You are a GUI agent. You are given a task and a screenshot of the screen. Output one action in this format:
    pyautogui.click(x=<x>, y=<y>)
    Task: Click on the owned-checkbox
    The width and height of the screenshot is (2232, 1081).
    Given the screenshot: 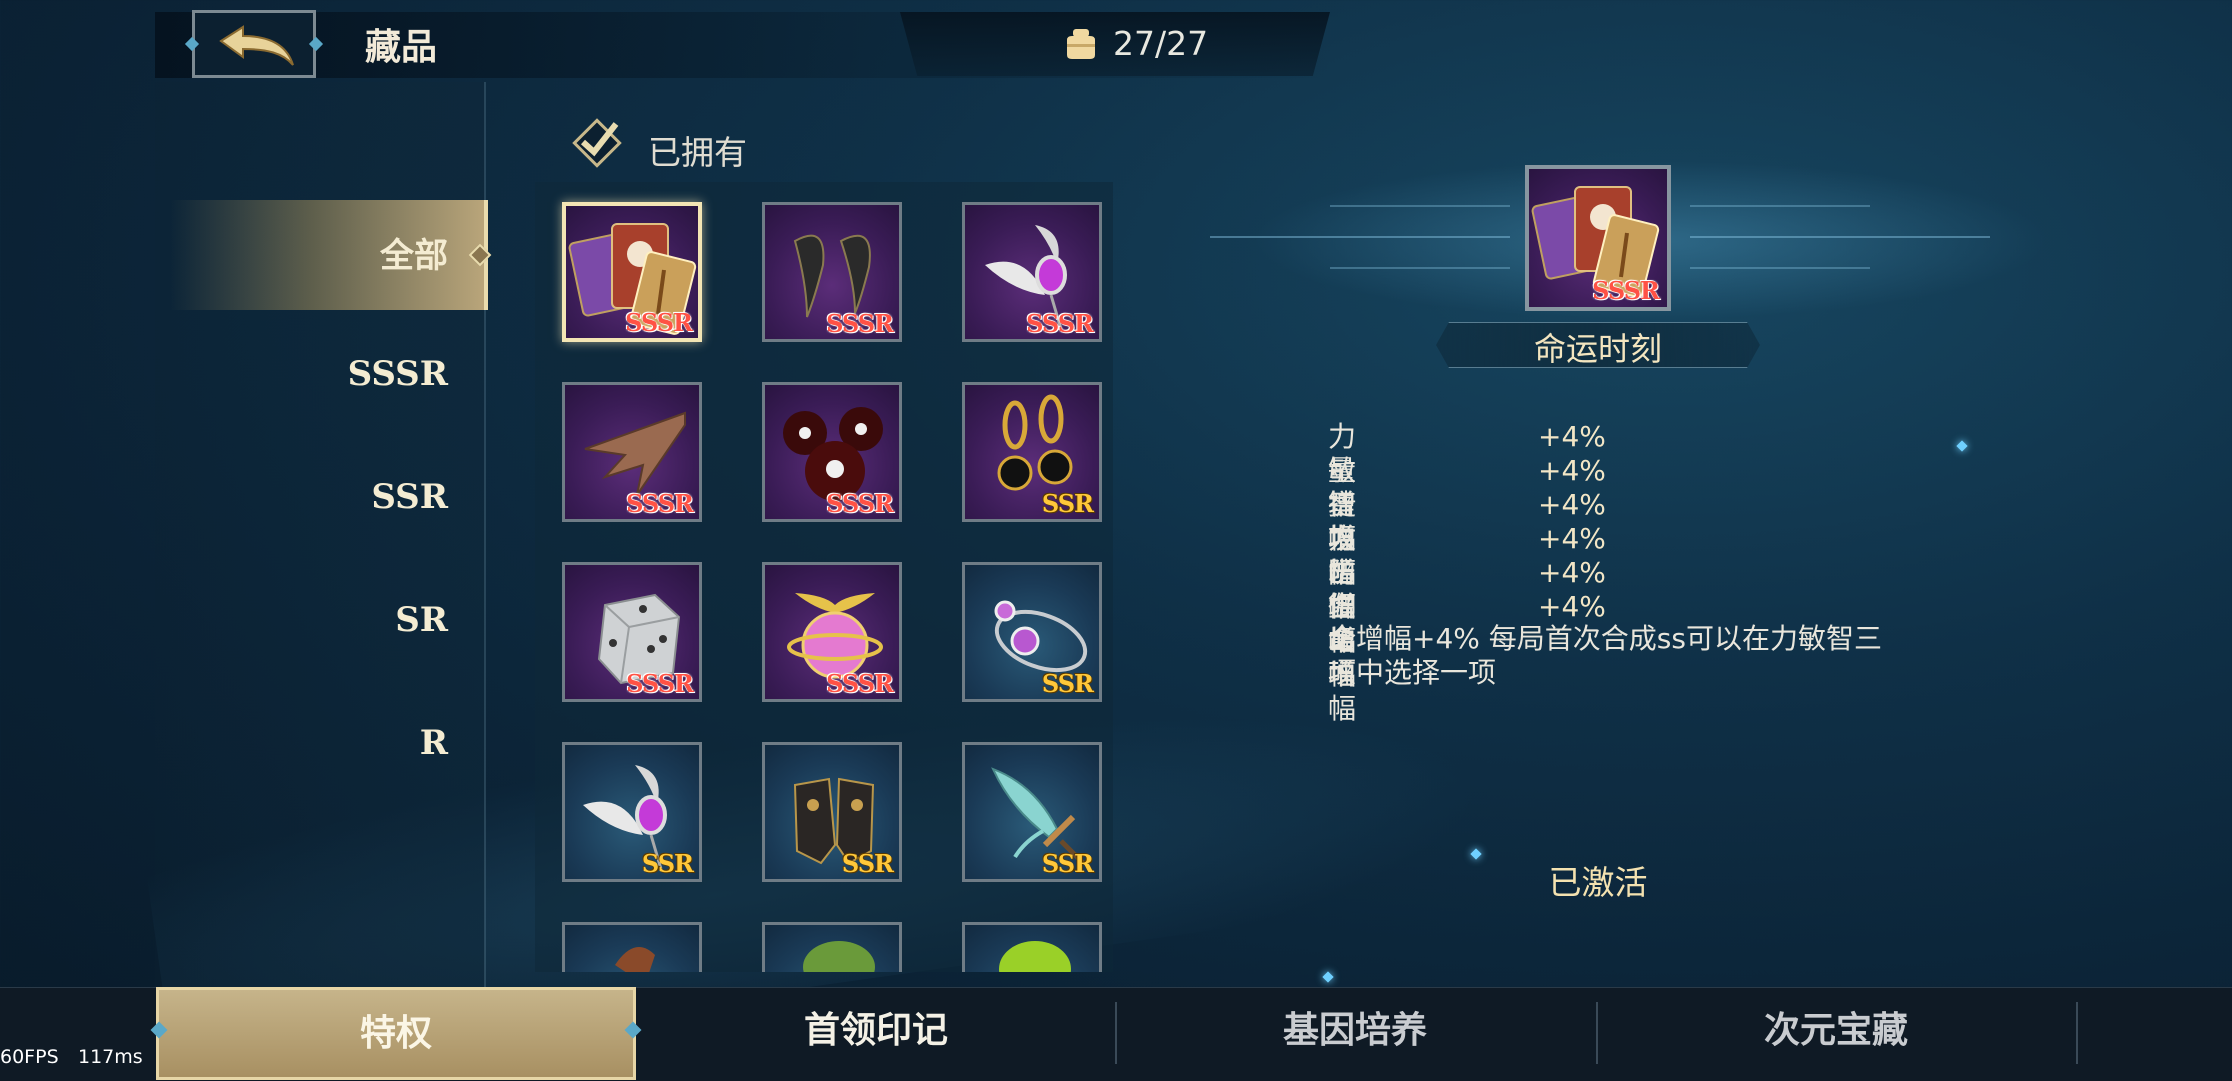 What is the action you would take?
    pyautogui.click(x=597, y=143)
    